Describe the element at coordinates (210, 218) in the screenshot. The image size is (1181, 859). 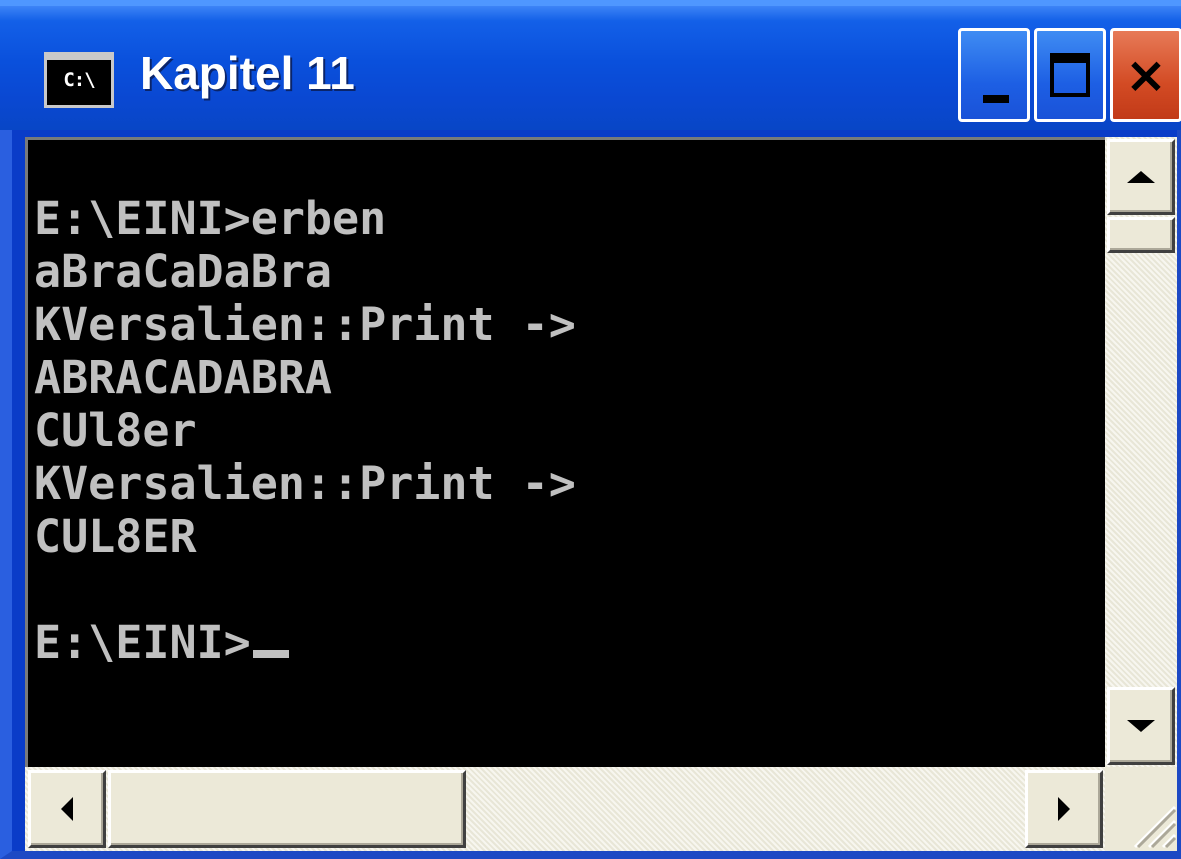
I see `console-line: E:\EINI>erben` at that location.